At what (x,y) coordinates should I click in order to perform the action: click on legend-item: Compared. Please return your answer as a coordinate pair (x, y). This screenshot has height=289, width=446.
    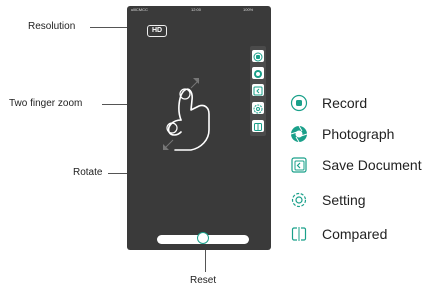
    Looking at the image, I should click on (338, 234).